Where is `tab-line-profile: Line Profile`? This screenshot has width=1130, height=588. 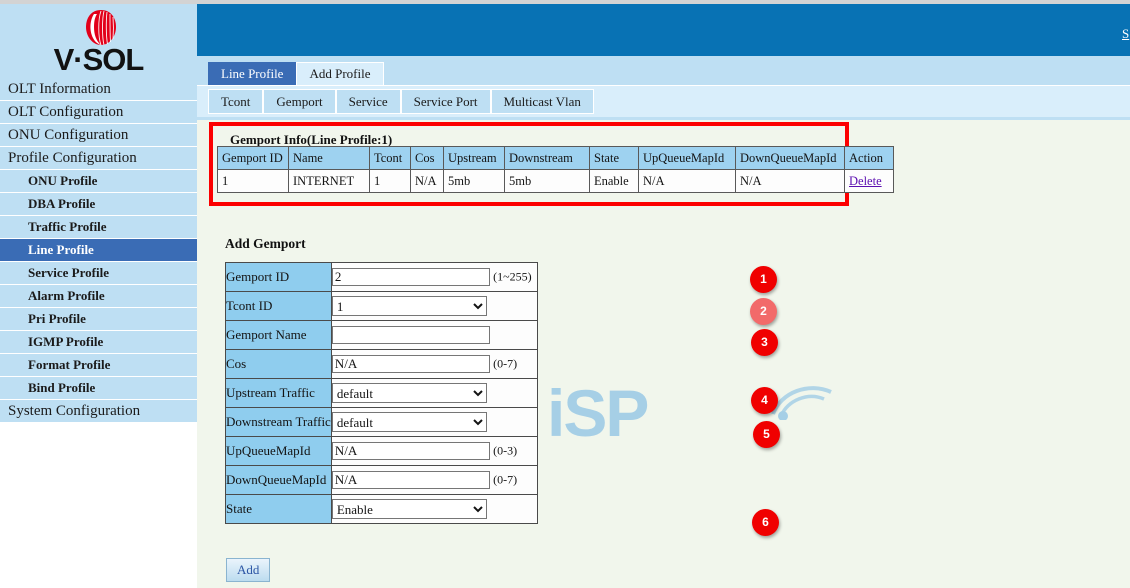
tab-line-profile: Line Profile is located at coordinates (252, 73).